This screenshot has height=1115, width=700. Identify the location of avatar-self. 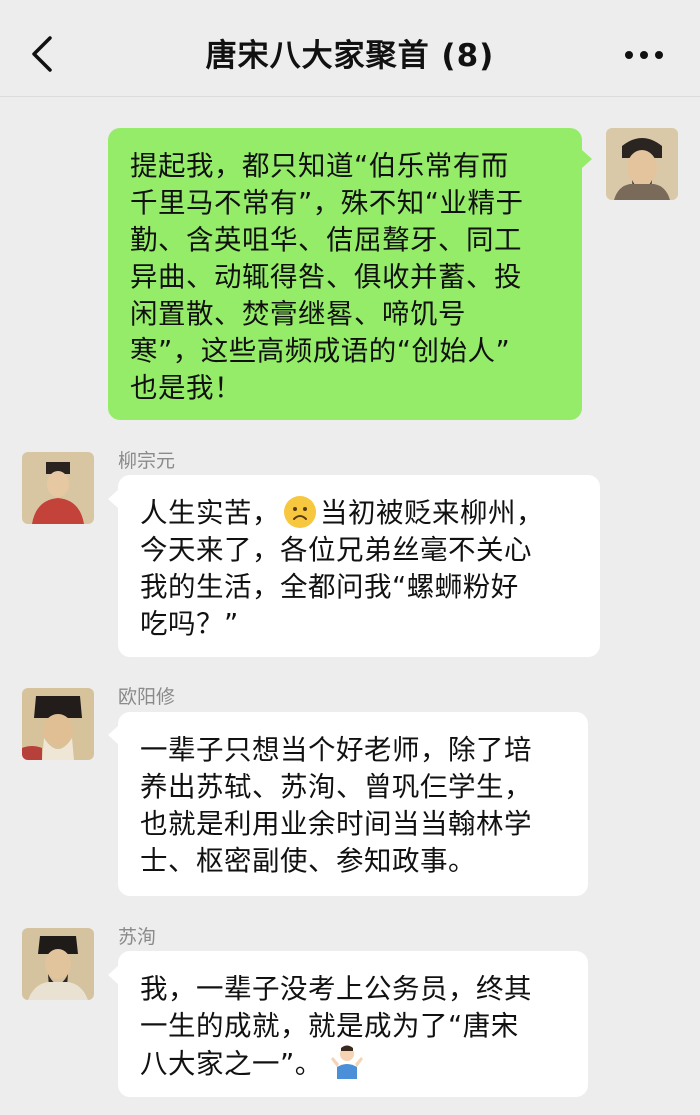
(642, 164).